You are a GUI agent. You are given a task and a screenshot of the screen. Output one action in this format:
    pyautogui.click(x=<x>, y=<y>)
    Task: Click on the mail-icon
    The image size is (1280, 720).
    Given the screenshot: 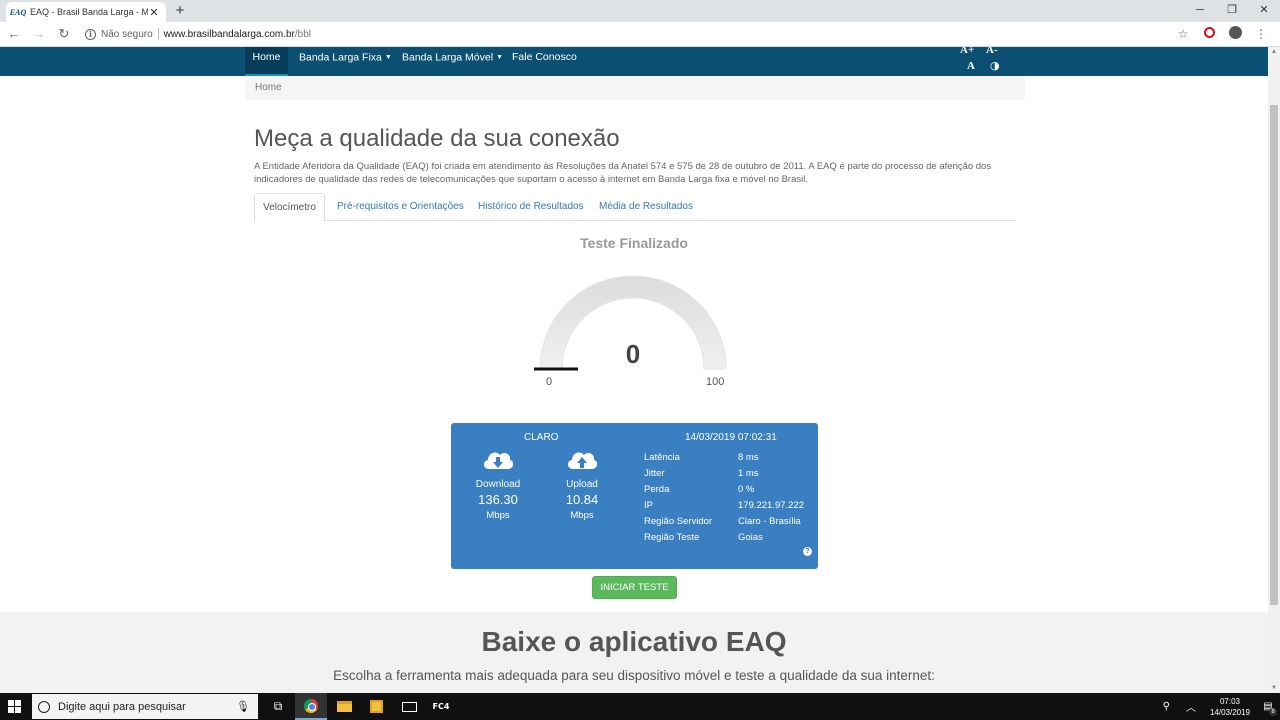 What is the action you would take?
    pyautogui.click(x=409, y=706)
    